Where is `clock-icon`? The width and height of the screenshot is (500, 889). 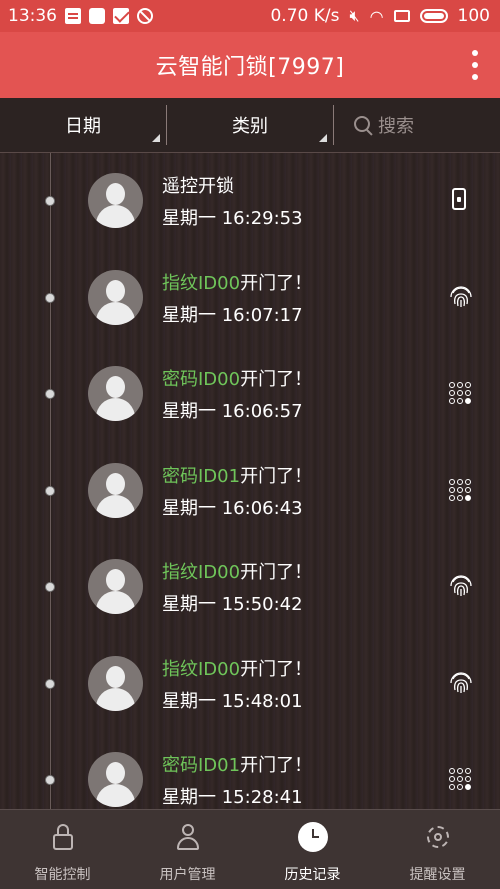 clock-icon is located at coordinates (312, 837).